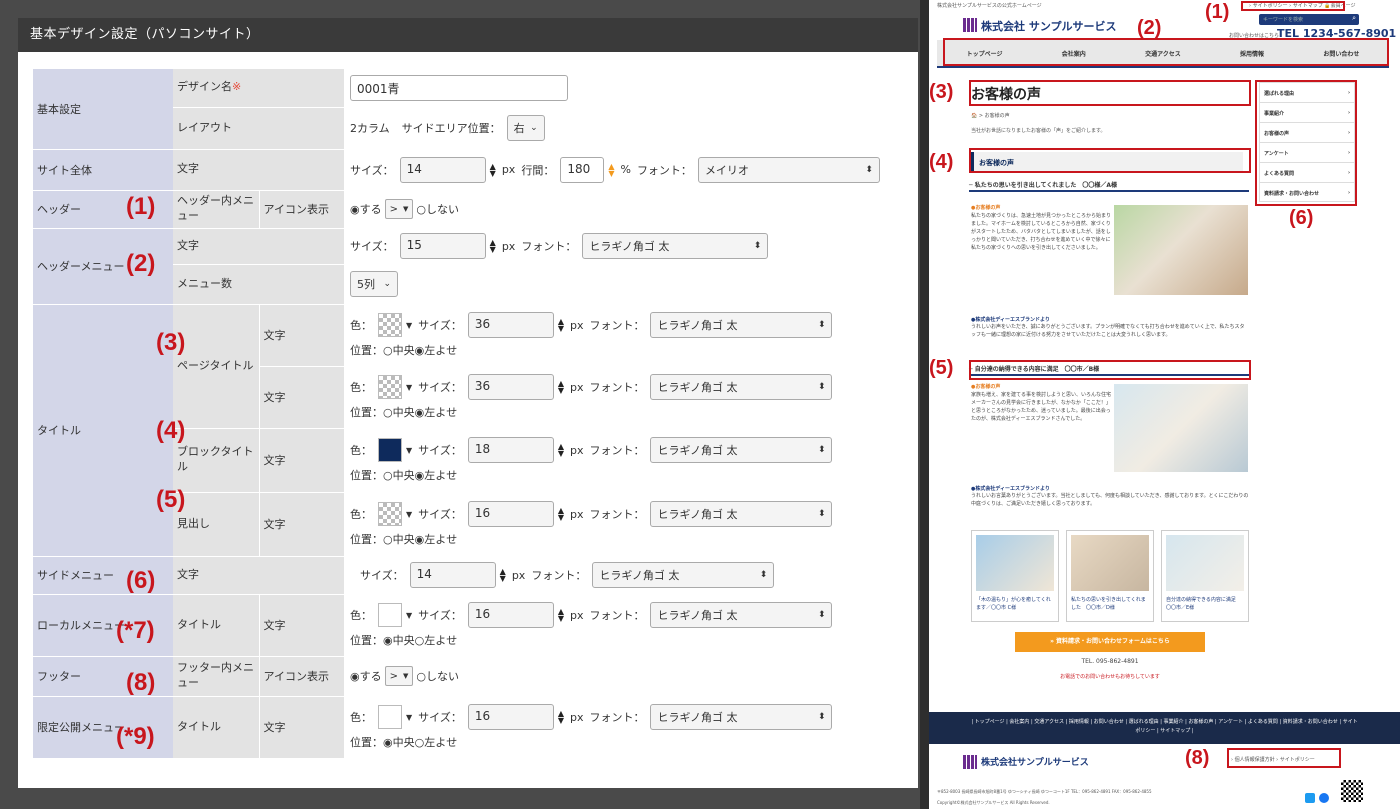 The height and width of the screenshot is (809, 1400). What do you see at coordinates (510, 387) in the screenshot?
I see `page-title-size-input-2: 36` at bounding box center [510, 387].